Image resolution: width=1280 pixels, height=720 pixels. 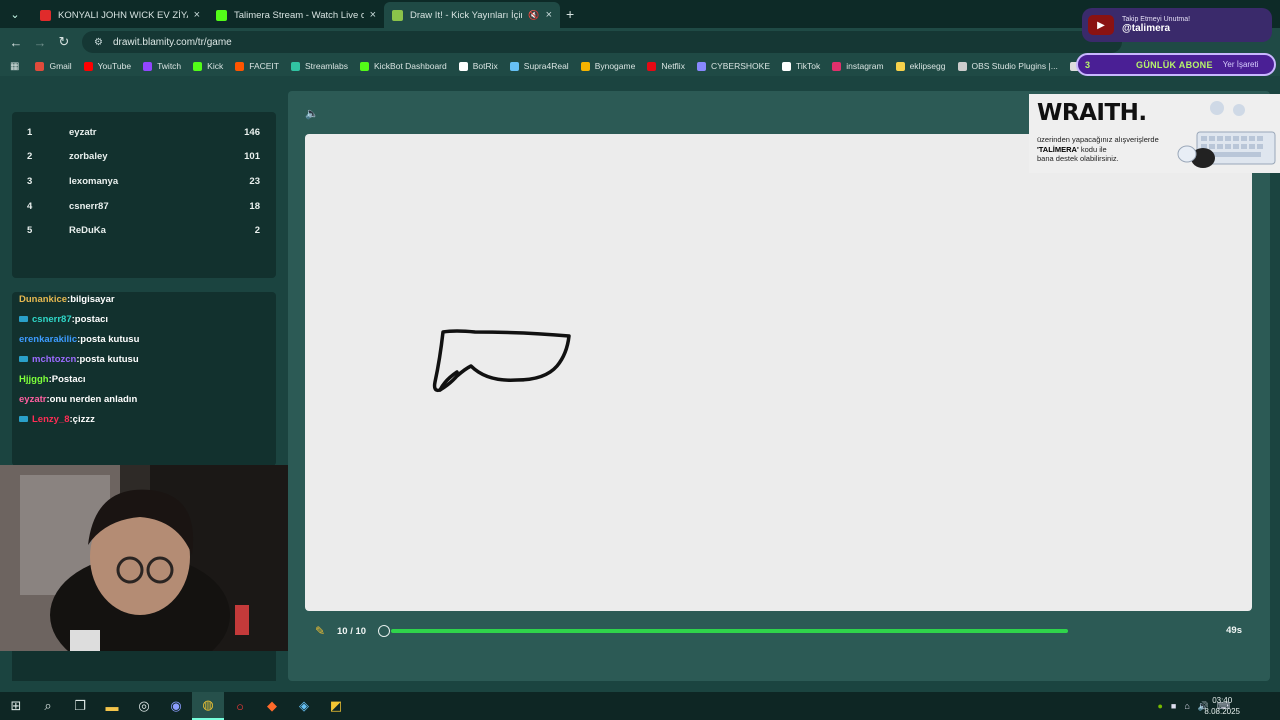 I want to click on bookmark-label: CYBERSHOKE, so click(x=740, y=66).